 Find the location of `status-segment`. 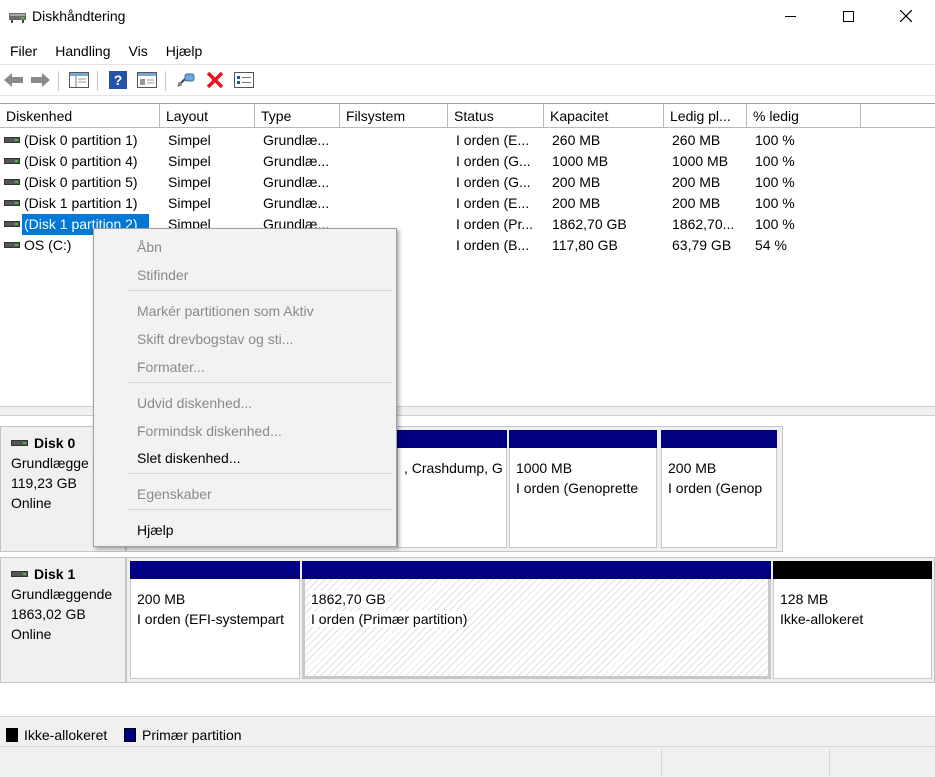

status-segment is located at coordinates (882, 762).